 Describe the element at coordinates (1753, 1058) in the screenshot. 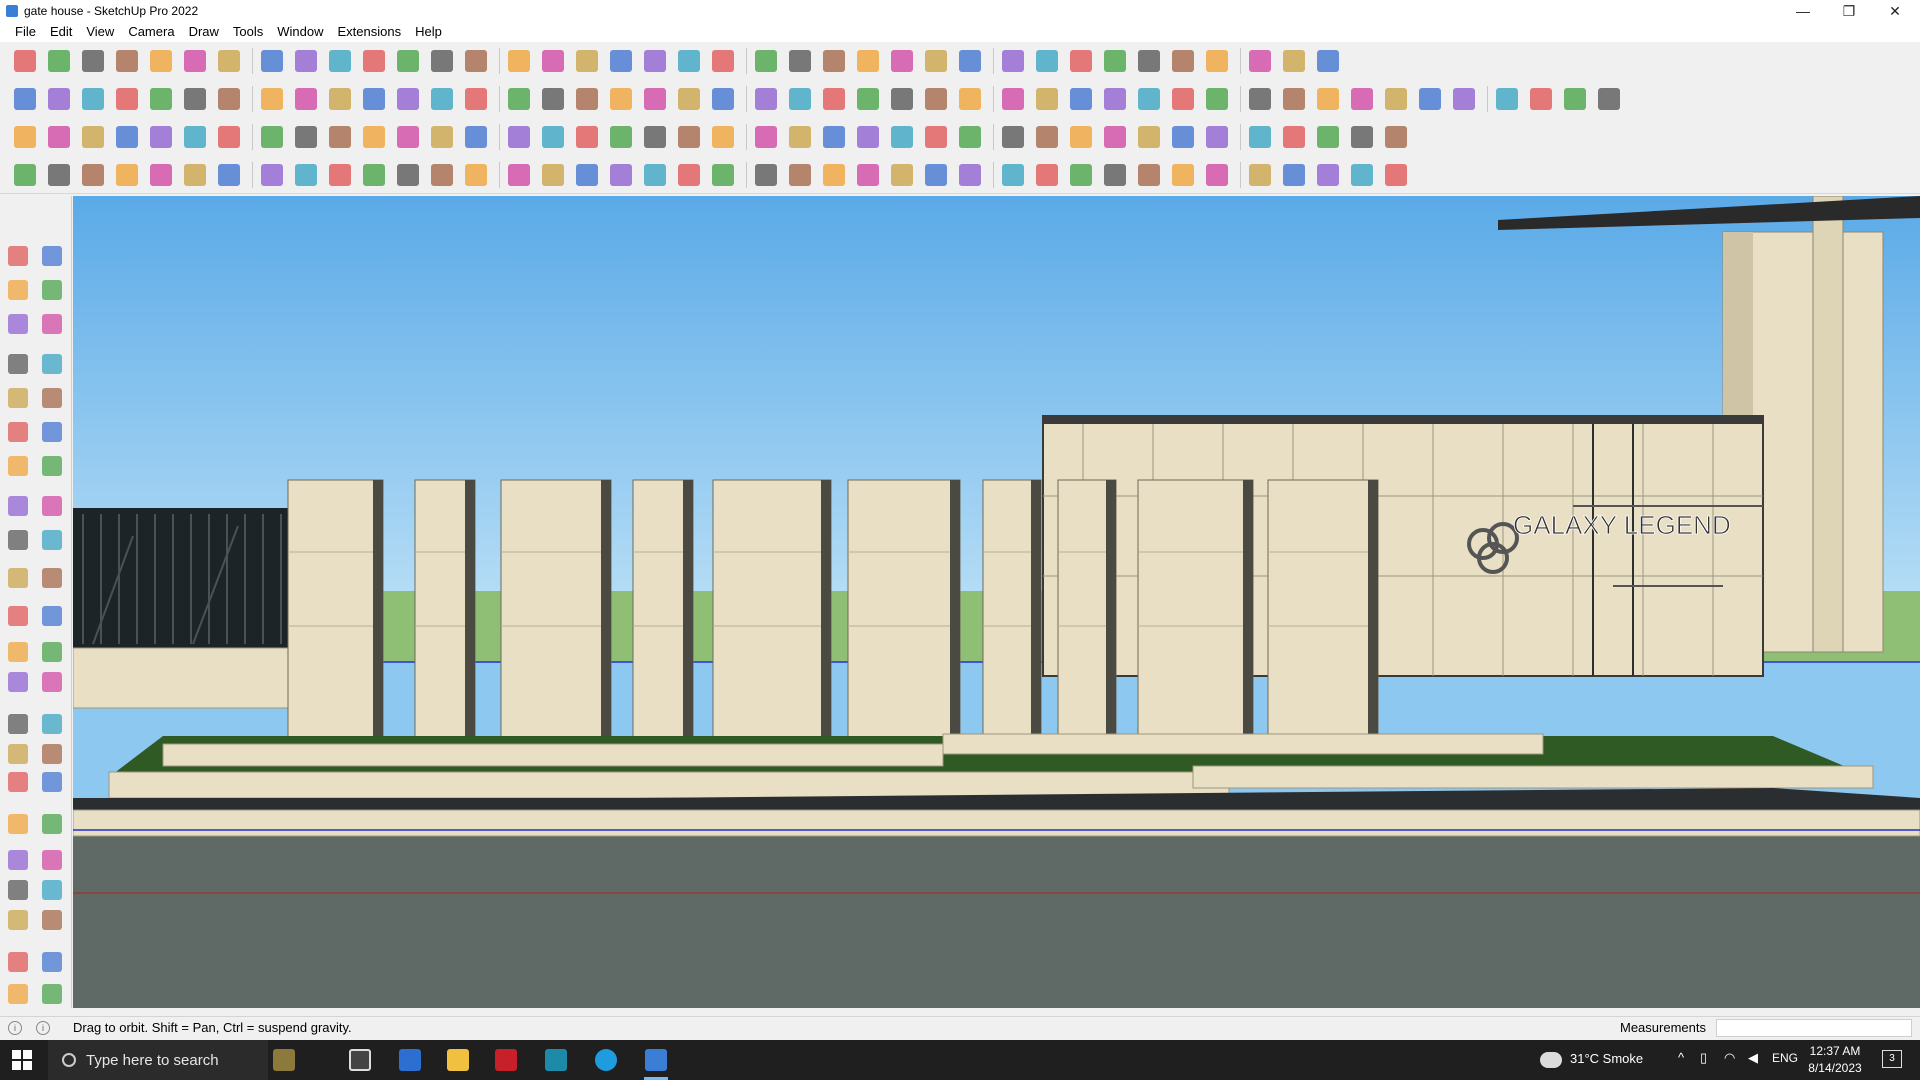

I see `speaker-icon: ◀` at that location.